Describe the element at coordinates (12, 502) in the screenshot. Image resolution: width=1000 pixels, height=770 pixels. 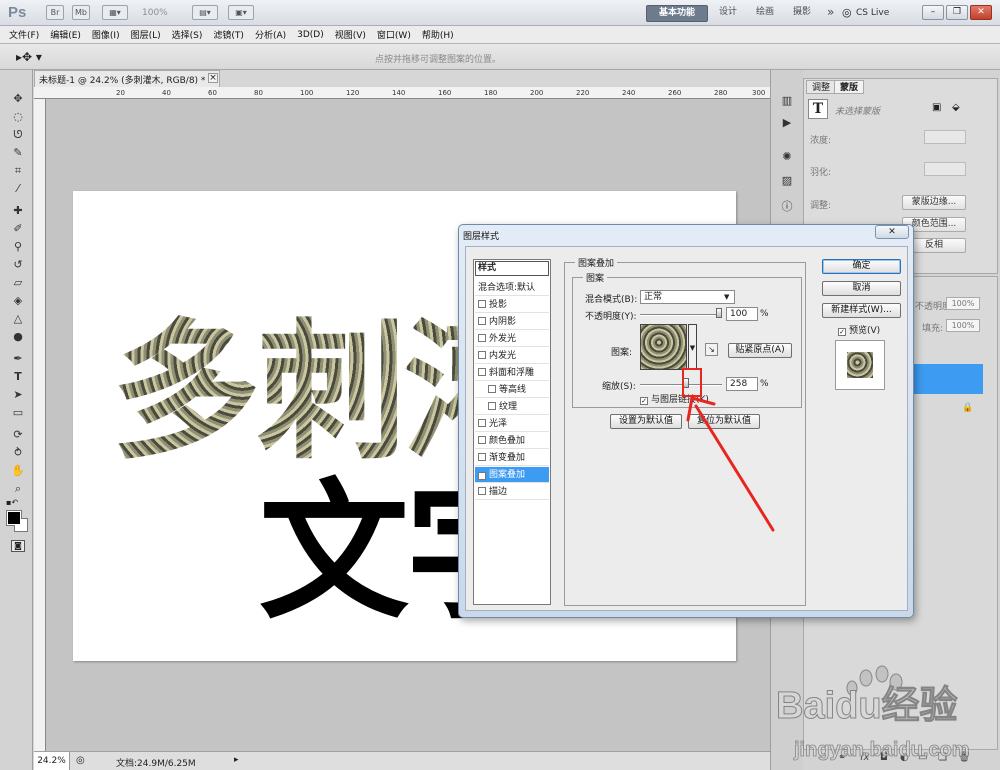
I see `default-colors-icon: ▪↶` at that location.